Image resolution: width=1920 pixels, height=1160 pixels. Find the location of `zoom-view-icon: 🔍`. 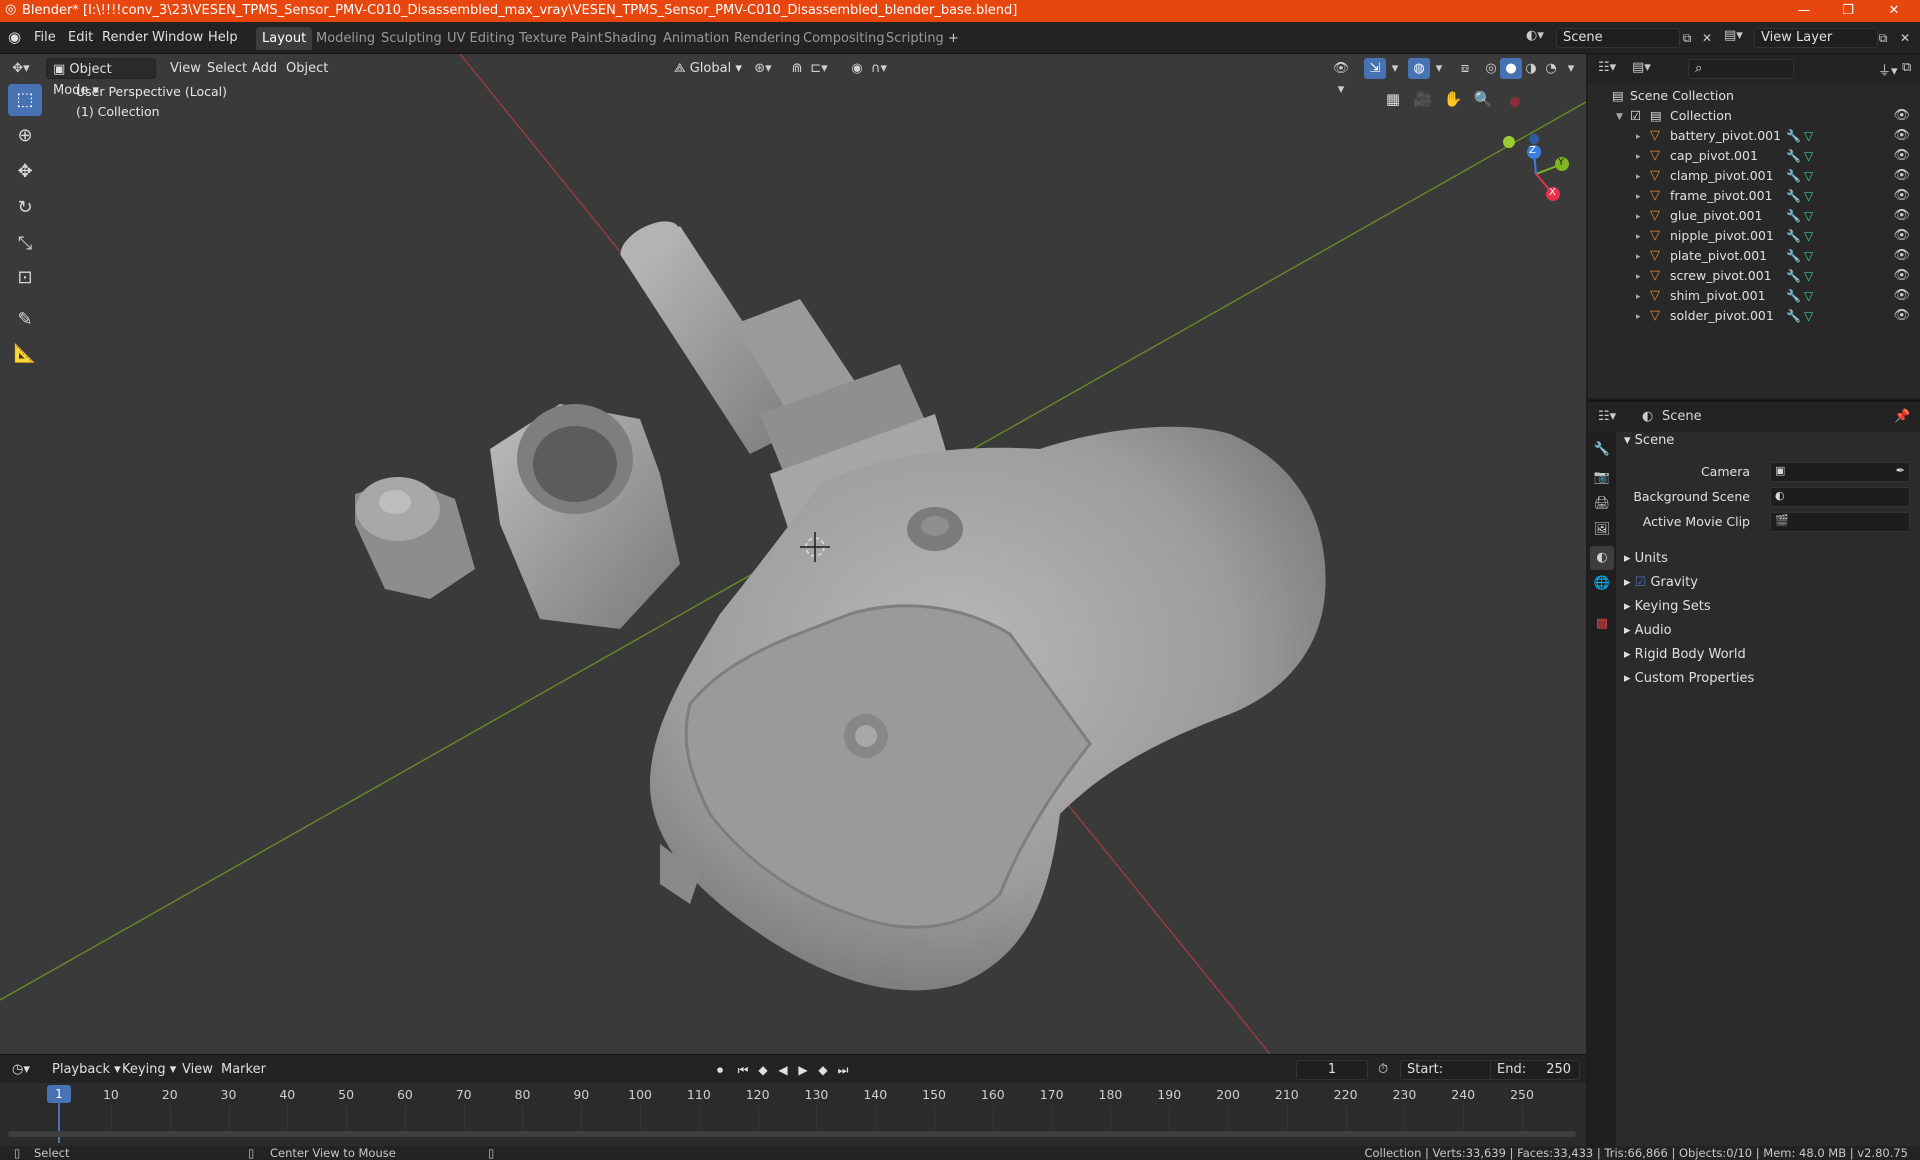

zoom-view-icon: 🔍 is located at coordinates (1483, 99).